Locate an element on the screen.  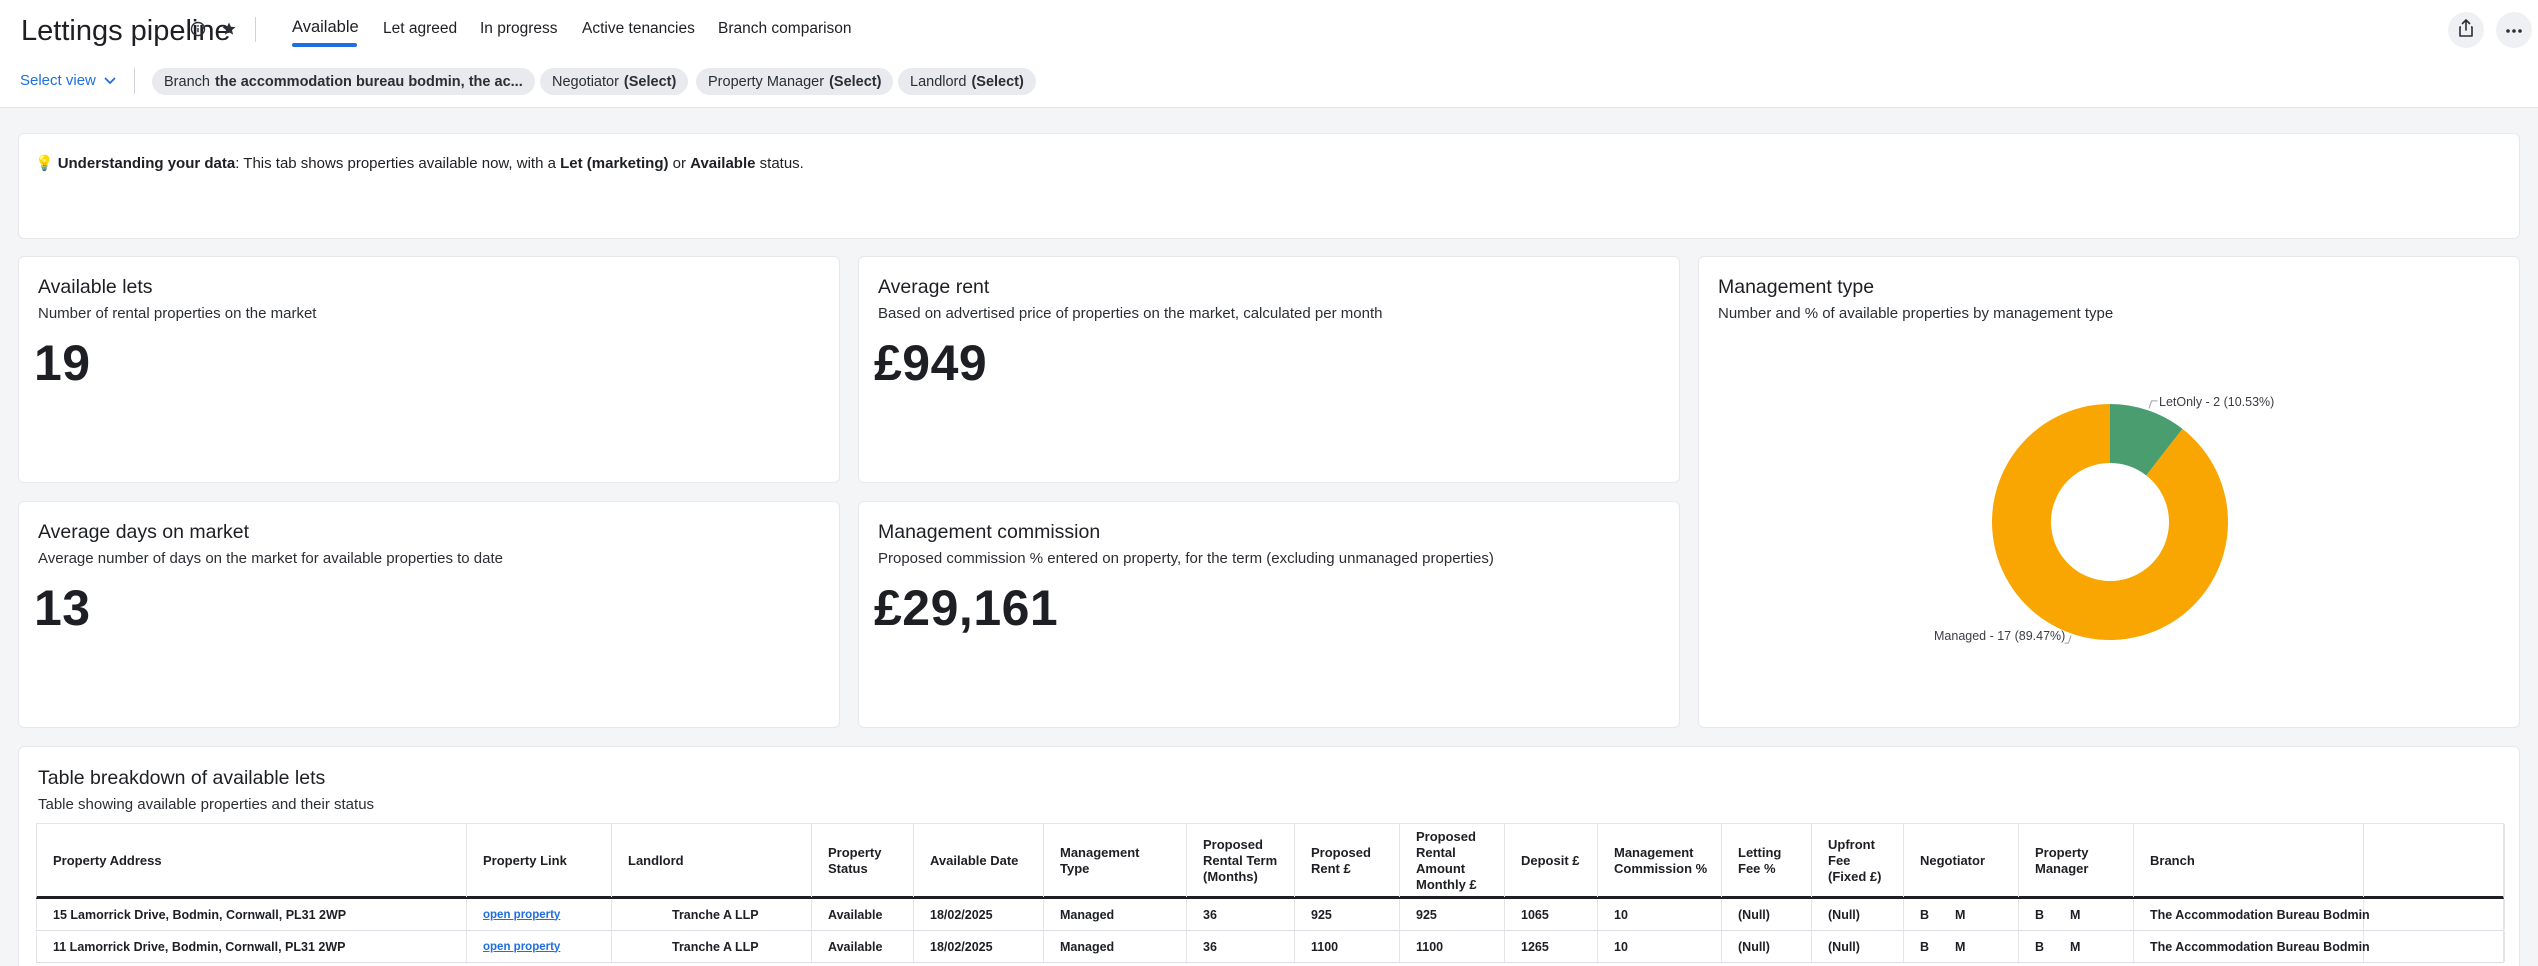
filter-chip-property-manager: Property Manager (Select) is located at coordinates (795, 81).